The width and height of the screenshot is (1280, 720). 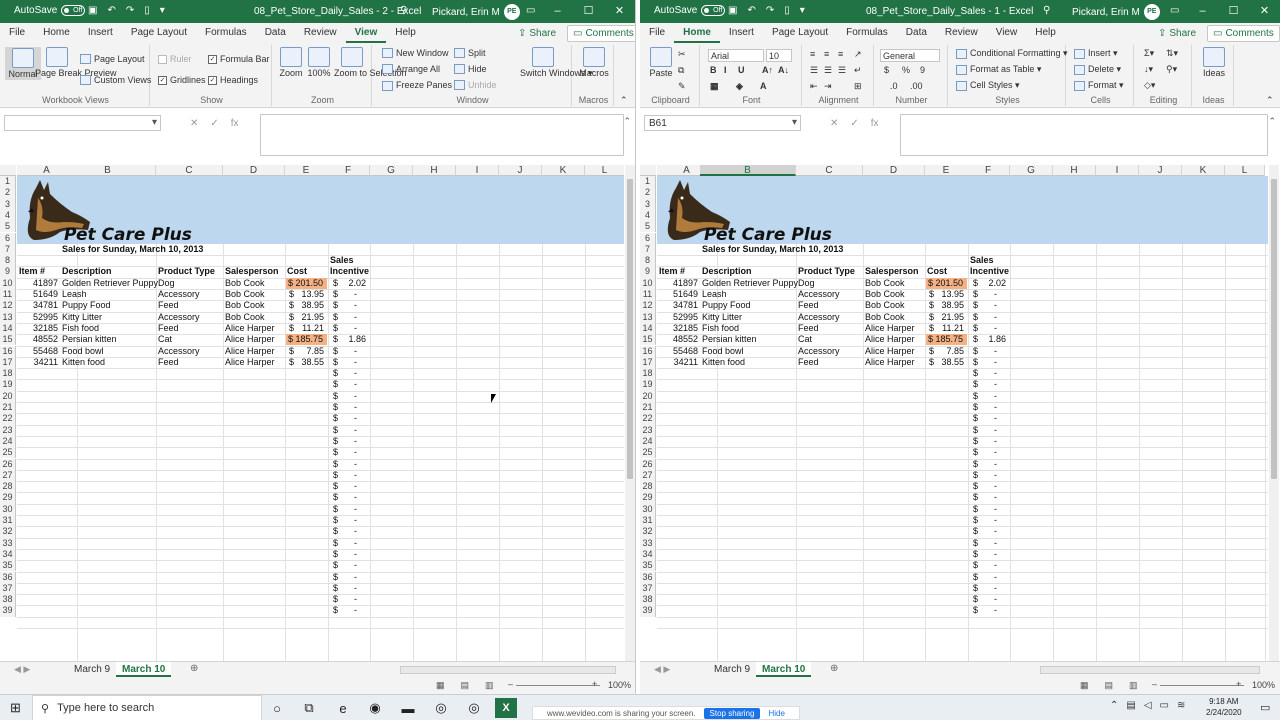 What do you see at coordinates (854, 123) in the screenshot?
I see `enter-icon: ✓` at bounding box center [854, 123].